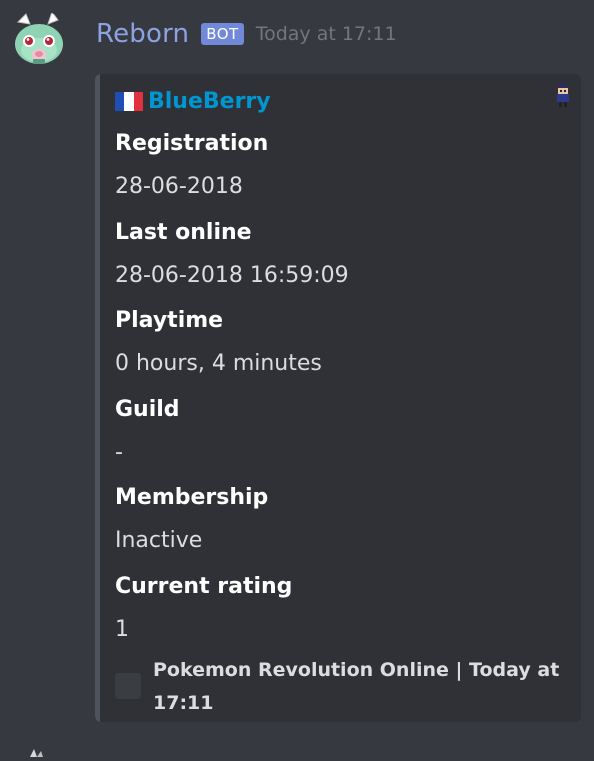 Image resolution: width=594 pixels, height=761 pixels. Describe the element at coordinates (209, 101) in the screenshot. I see `embed-author-name: BlueBerry` at that location.